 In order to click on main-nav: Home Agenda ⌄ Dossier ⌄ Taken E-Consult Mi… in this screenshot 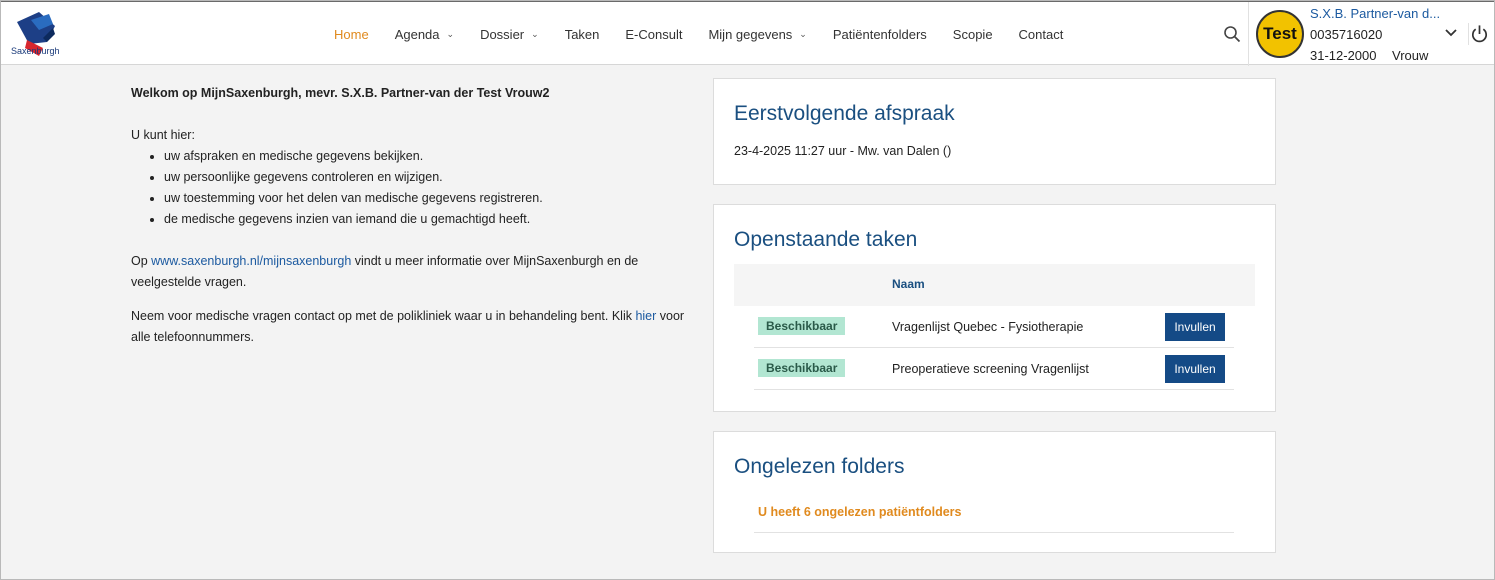, I will do `click(698, 34)`.